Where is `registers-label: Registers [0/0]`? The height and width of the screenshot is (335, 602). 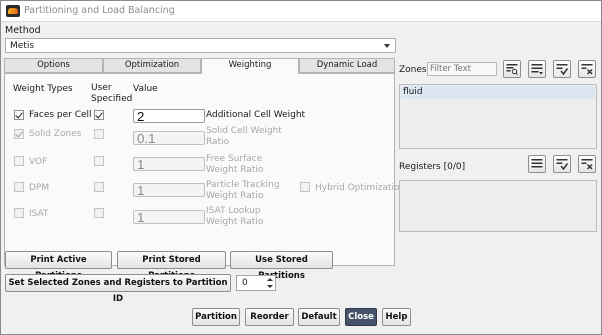 registers-label: Registers [0/0] is located at coordinates (432, 167).